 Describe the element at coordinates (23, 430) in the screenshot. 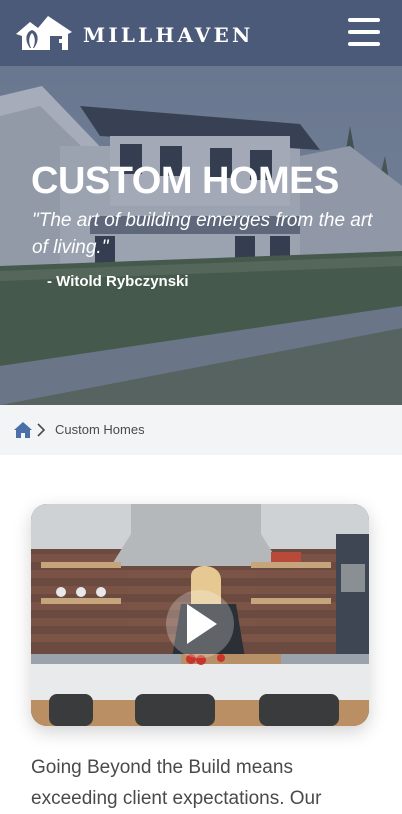

I see `home-icon` at that location.